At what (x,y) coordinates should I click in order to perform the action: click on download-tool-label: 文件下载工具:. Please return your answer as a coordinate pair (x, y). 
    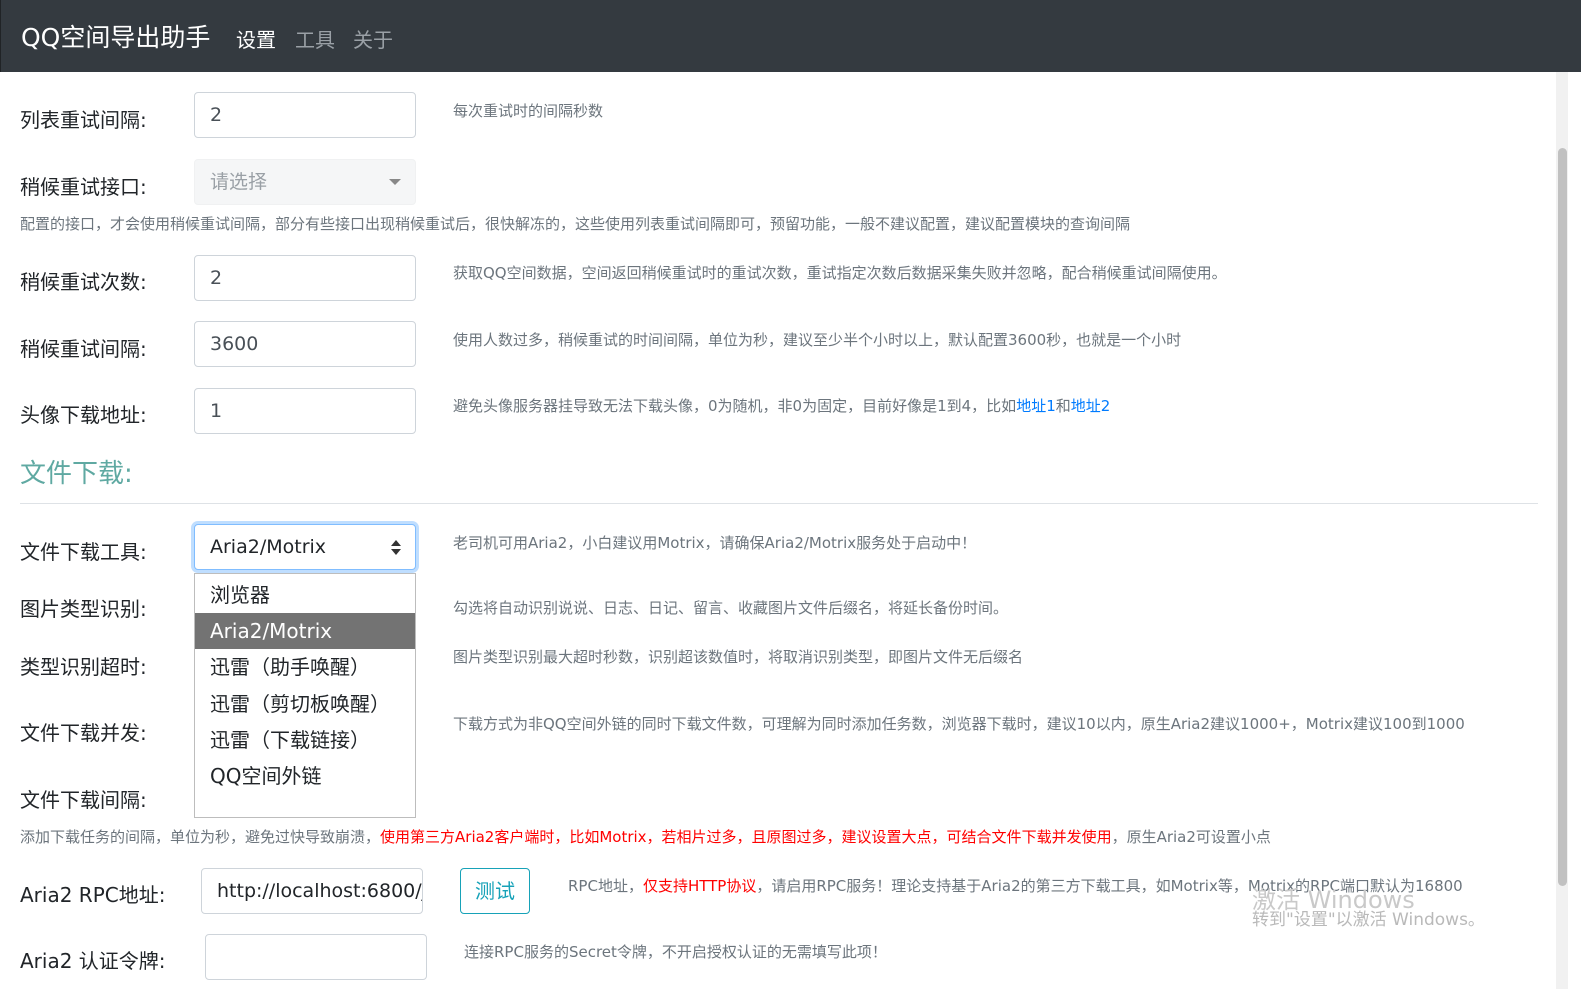
    Looking at the image, I should click on (83, 552).